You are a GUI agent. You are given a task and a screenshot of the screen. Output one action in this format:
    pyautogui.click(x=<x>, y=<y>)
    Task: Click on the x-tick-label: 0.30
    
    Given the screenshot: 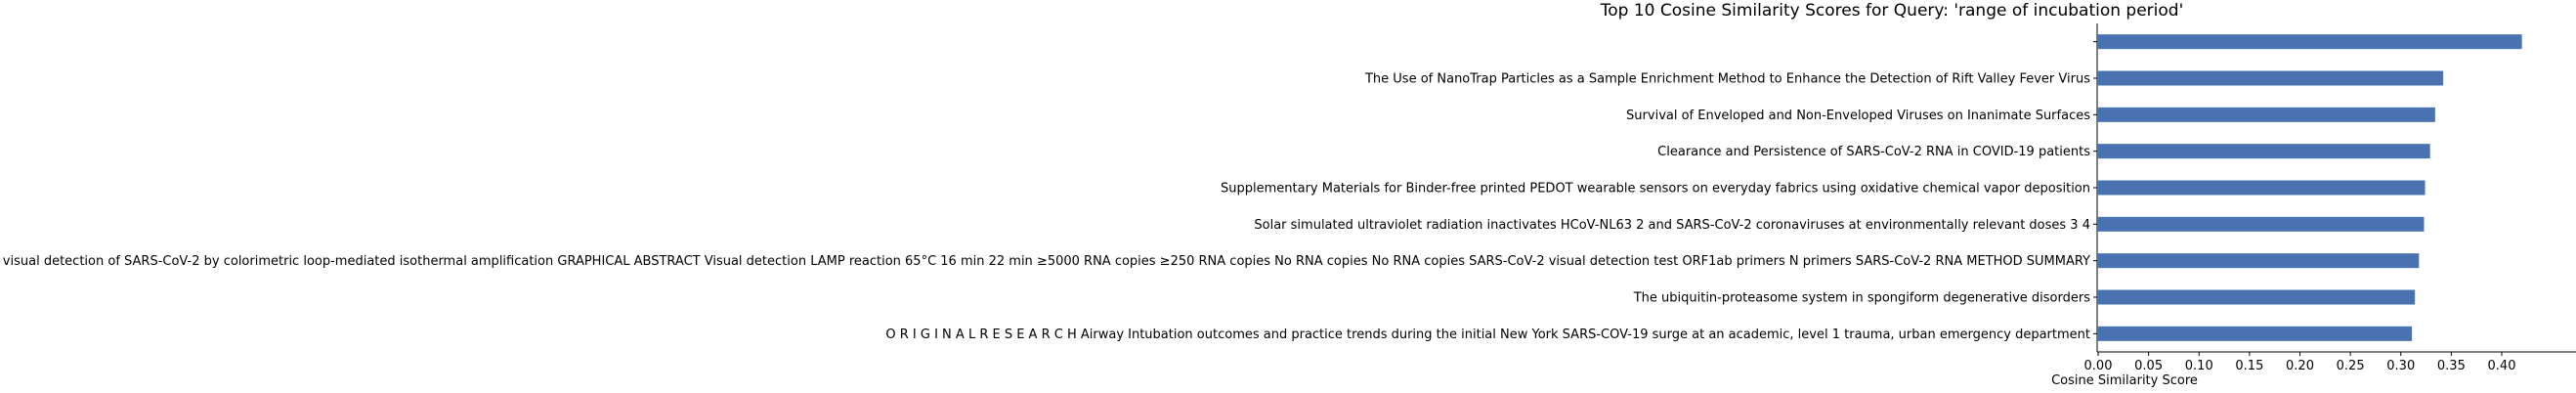 What is the action you would take?
    pyautogui.click(x=2401, y=366)
    